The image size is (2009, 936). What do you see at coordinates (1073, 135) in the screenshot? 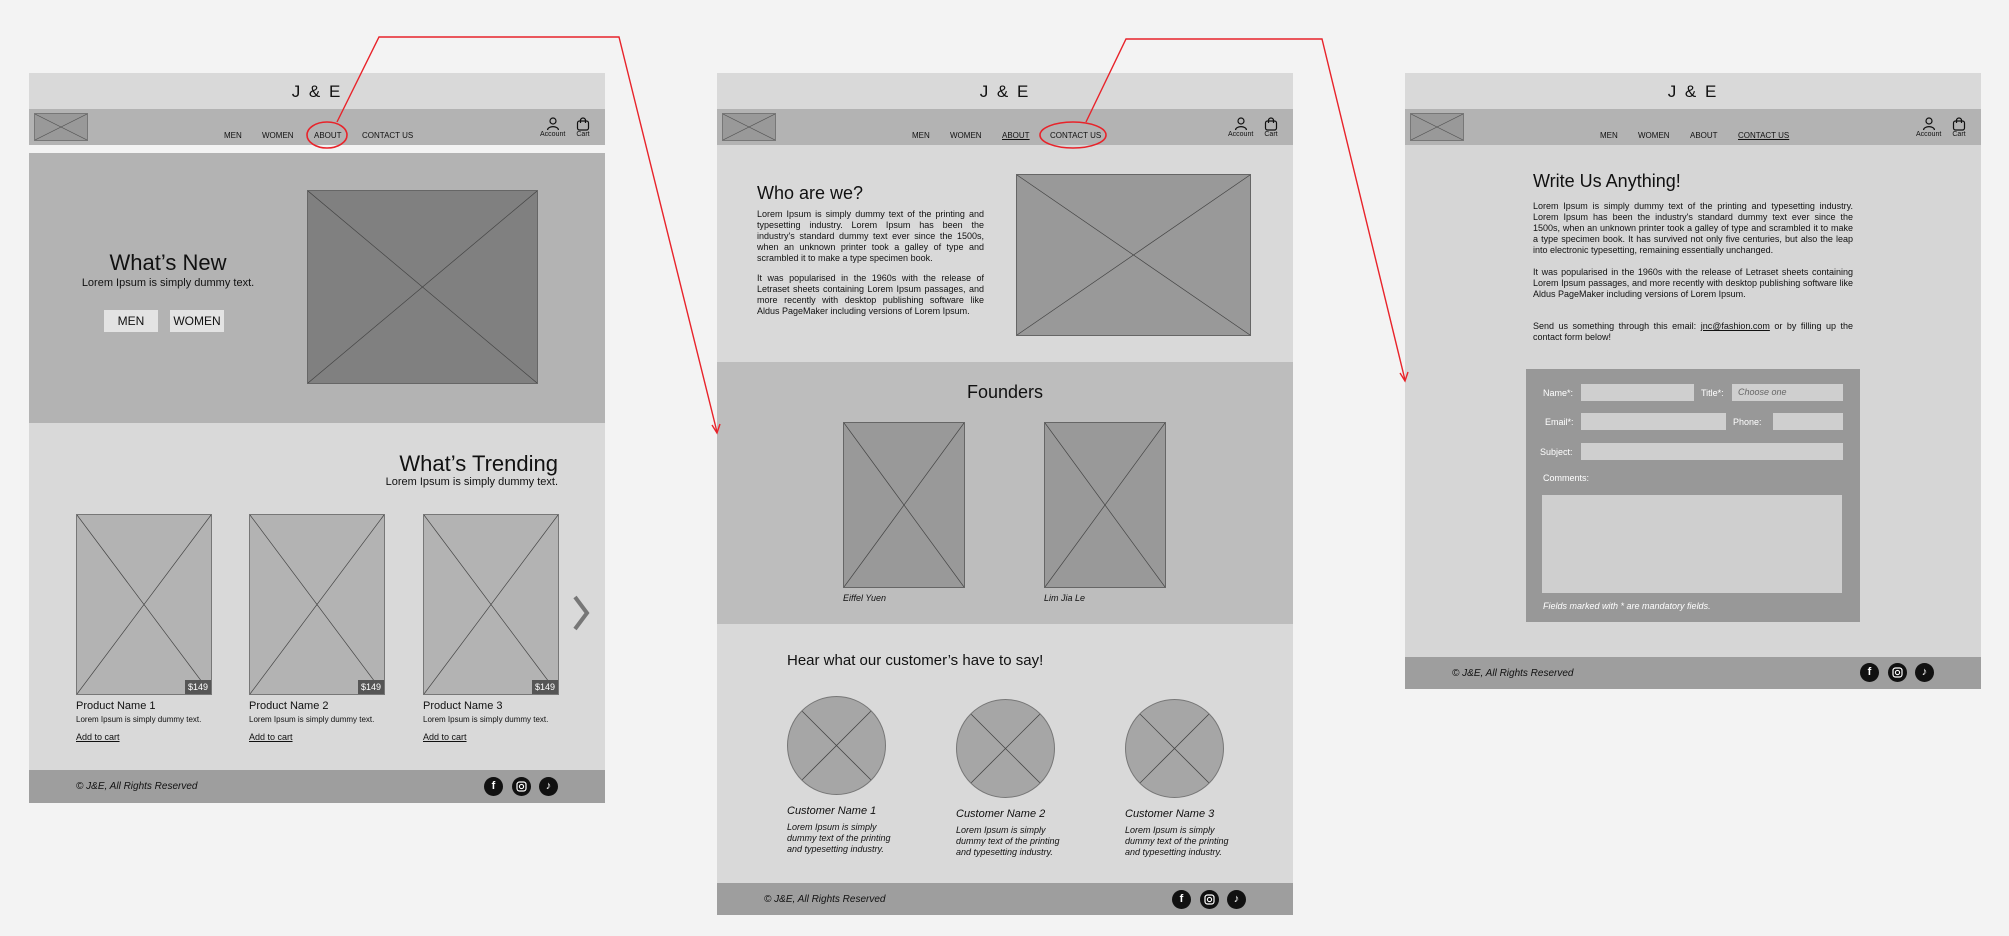
I see `contact-link-highlight` at bounding box center [1073, 135].